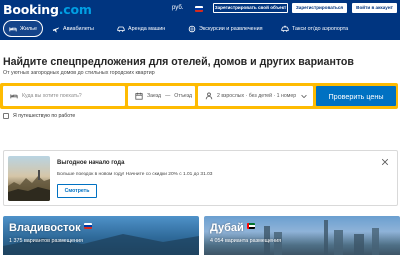 The height and width of the screenshot is (255, 400). Describe the element at coordinates (56, 29) in the screenshot. I see `plane-icon` at that location.